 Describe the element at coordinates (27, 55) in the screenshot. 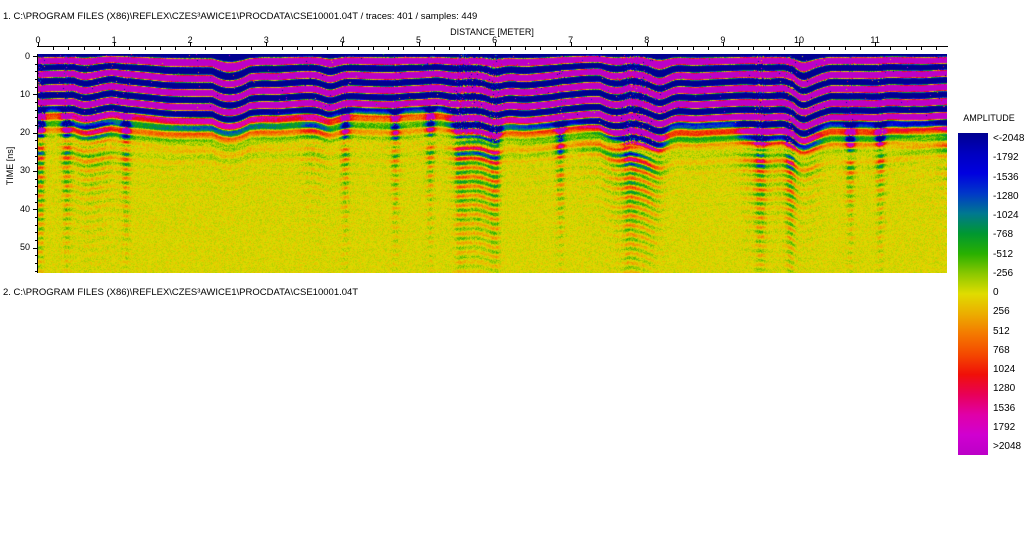

I see `time-tick-label: 0` at that location.